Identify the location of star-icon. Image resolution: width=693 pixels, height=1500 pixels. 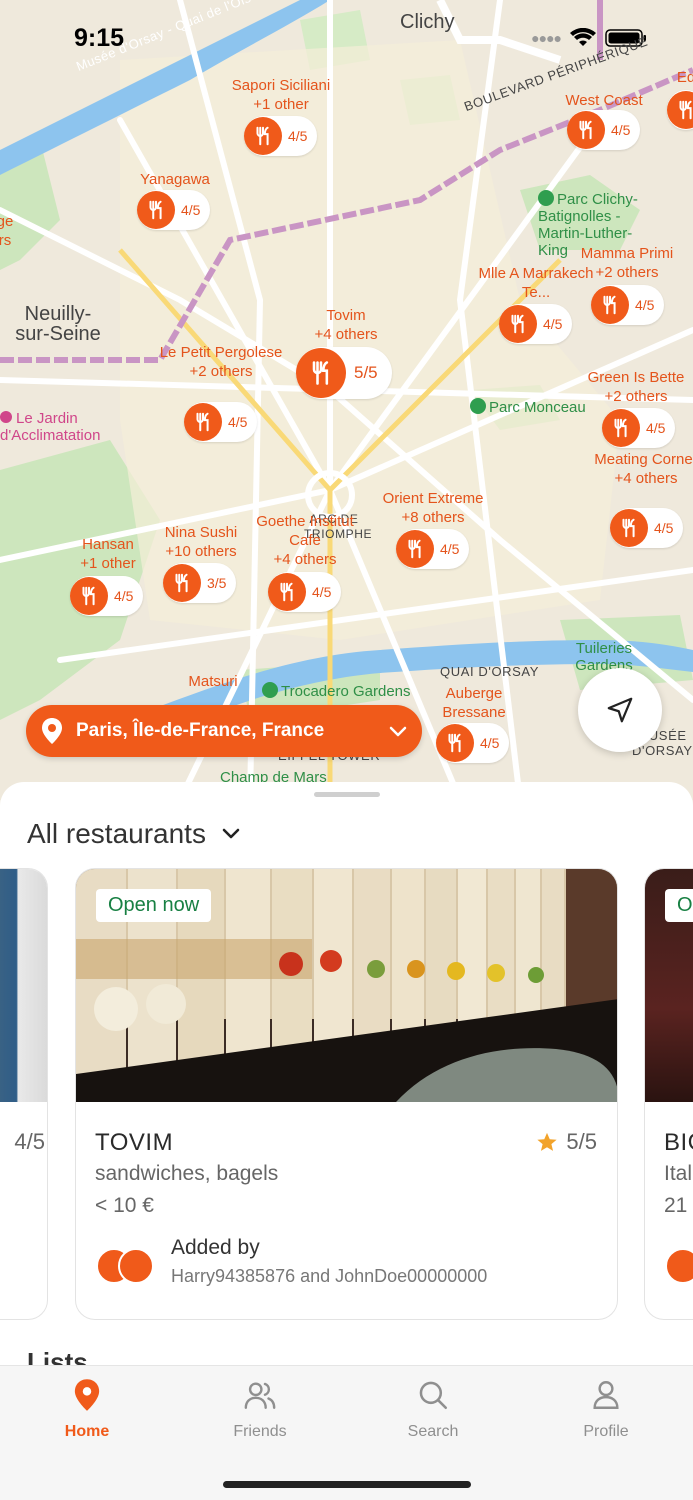
(547, 1141).